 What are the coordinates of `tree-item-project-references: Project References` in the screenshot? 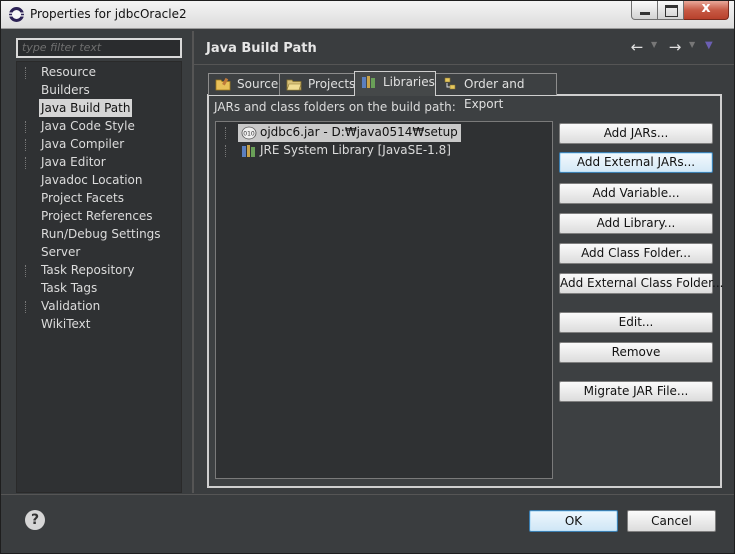 It's located at (97, 216).